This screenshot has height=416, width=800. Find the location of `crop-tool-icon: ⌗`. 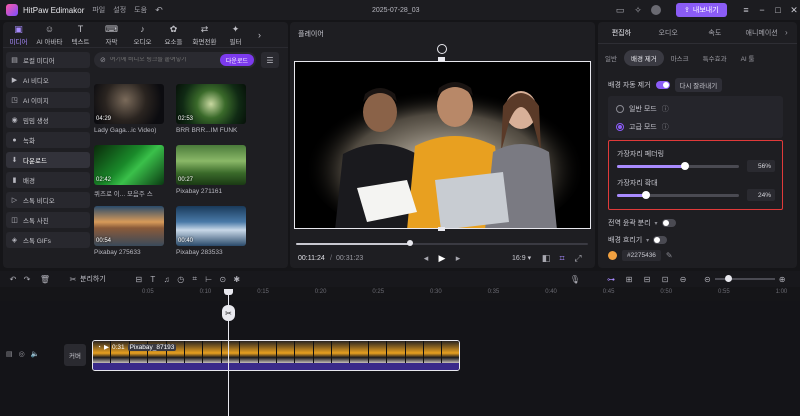

crop-tool-icon: ⌗ is located at coordinates (195, 279).